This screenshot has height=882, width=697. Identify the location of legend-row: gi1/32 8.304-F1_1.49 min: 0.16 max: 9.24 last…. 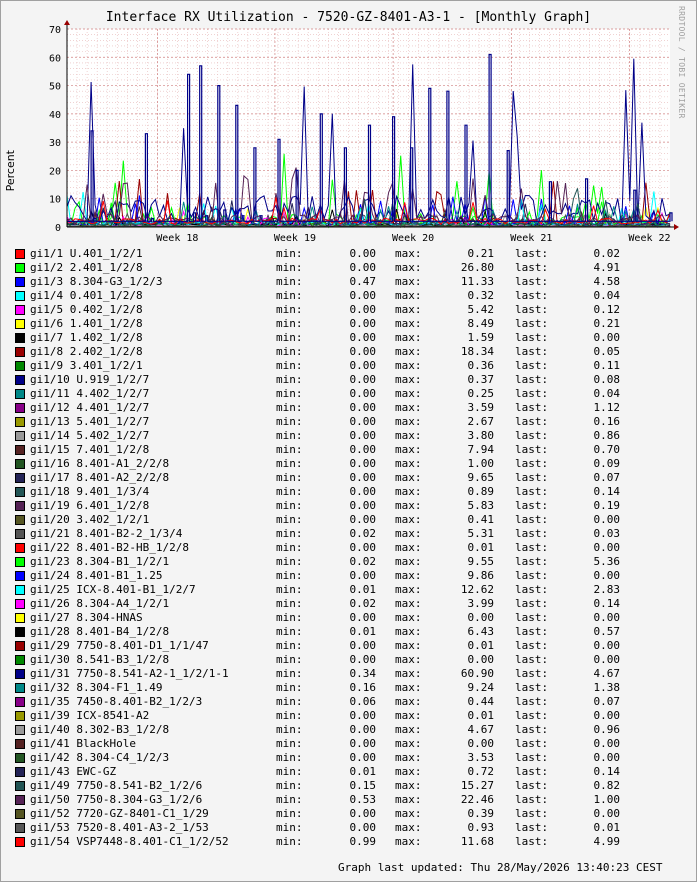
(354, 687).